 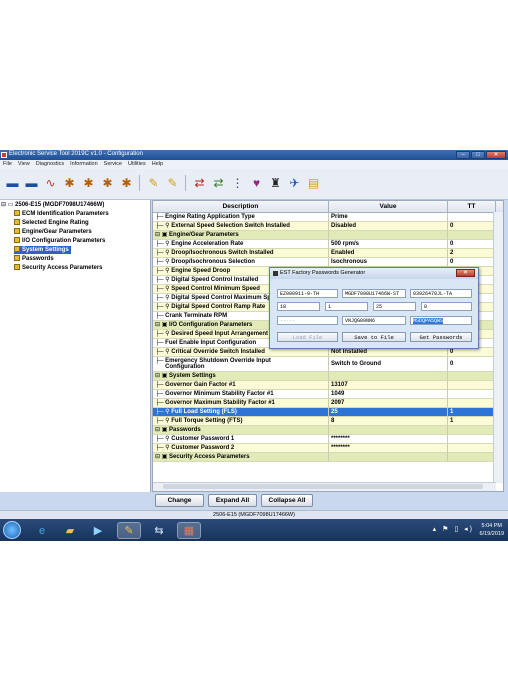 What do you see at coordinates (294, 182) in the screenshot?
I see `wrench-icon: ✈` at bounding box center [294, 182].